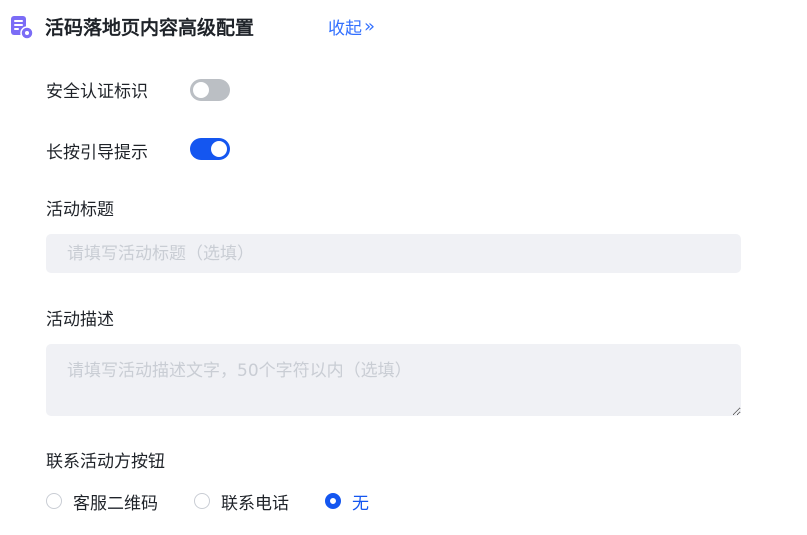 The height and width of the screenshot is (535, 807). I want to click on contact-button-radio-group: 客服二维码 联系电话 无, so click(225, 501).